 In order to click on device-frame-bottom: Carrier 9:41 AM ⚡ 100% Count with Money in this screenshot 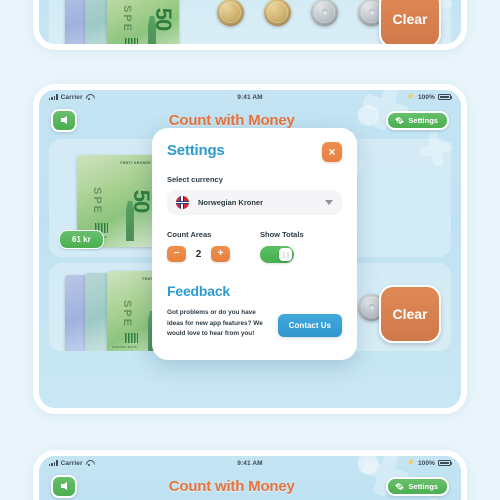, I will do `click(250, 475)`.